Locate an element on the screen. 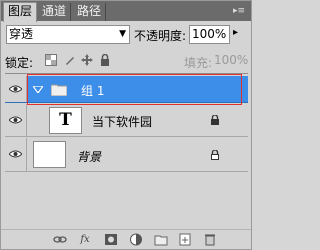 The image size is (320, 250). fx-icon: fx is located at coordinates (85, 239).